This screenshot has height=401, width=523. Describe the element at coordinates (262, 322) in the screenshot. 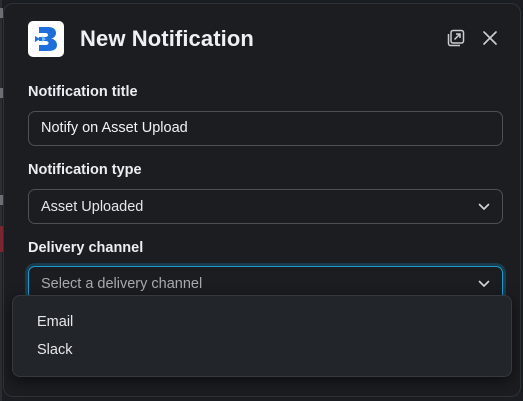

I see `delivery-channel-option-email: Email` at that location.